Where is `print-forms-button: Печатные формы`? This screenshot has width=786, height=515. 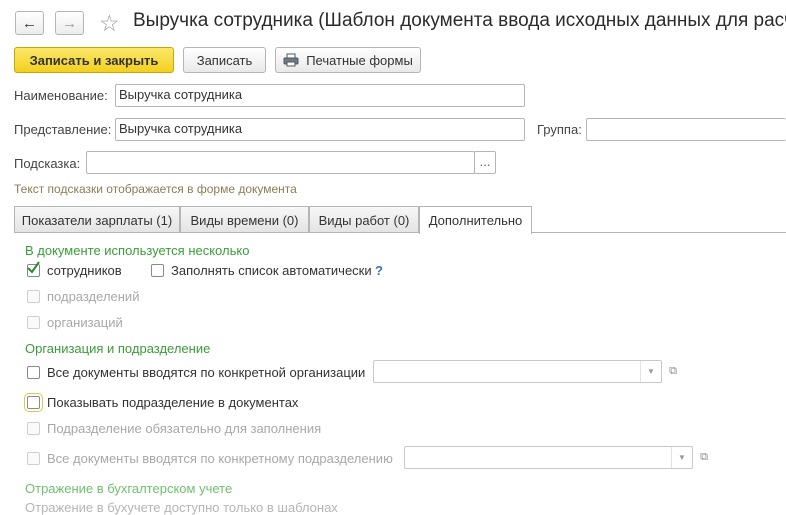
print-forms-button: Печатные формы is located at coordinates (348, 60).